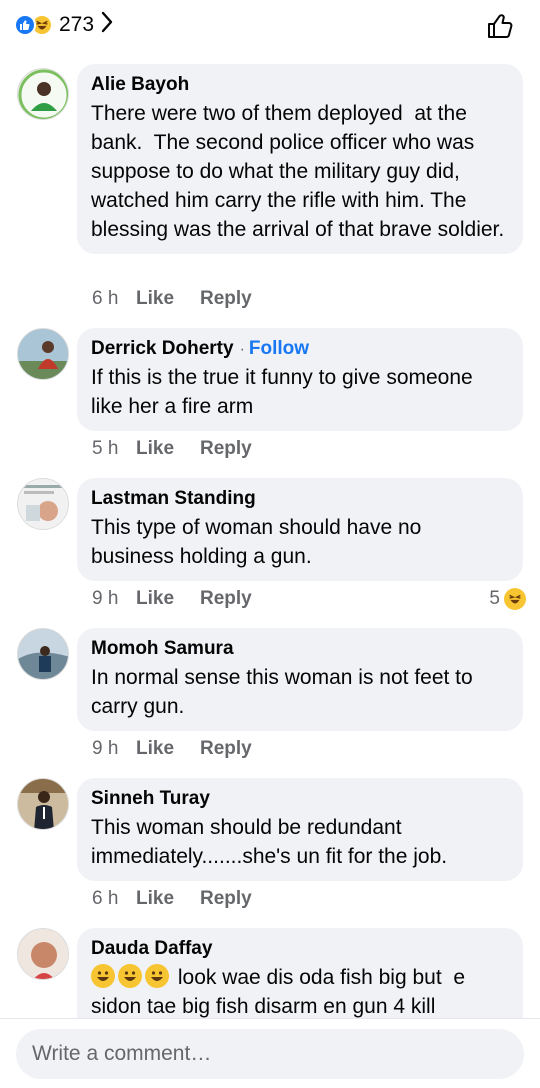  What do you see at coordinates (162, 349) in the screenshot?
I see `author-name: Derrick Doherty` at bounding box center [162, 349].